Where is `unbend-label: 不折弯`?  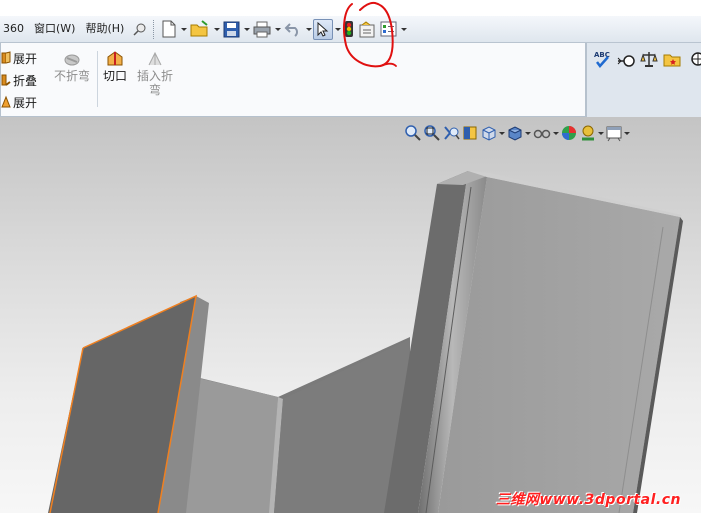
unbend-label: 不折弯 is located at coordinates (72, 76).